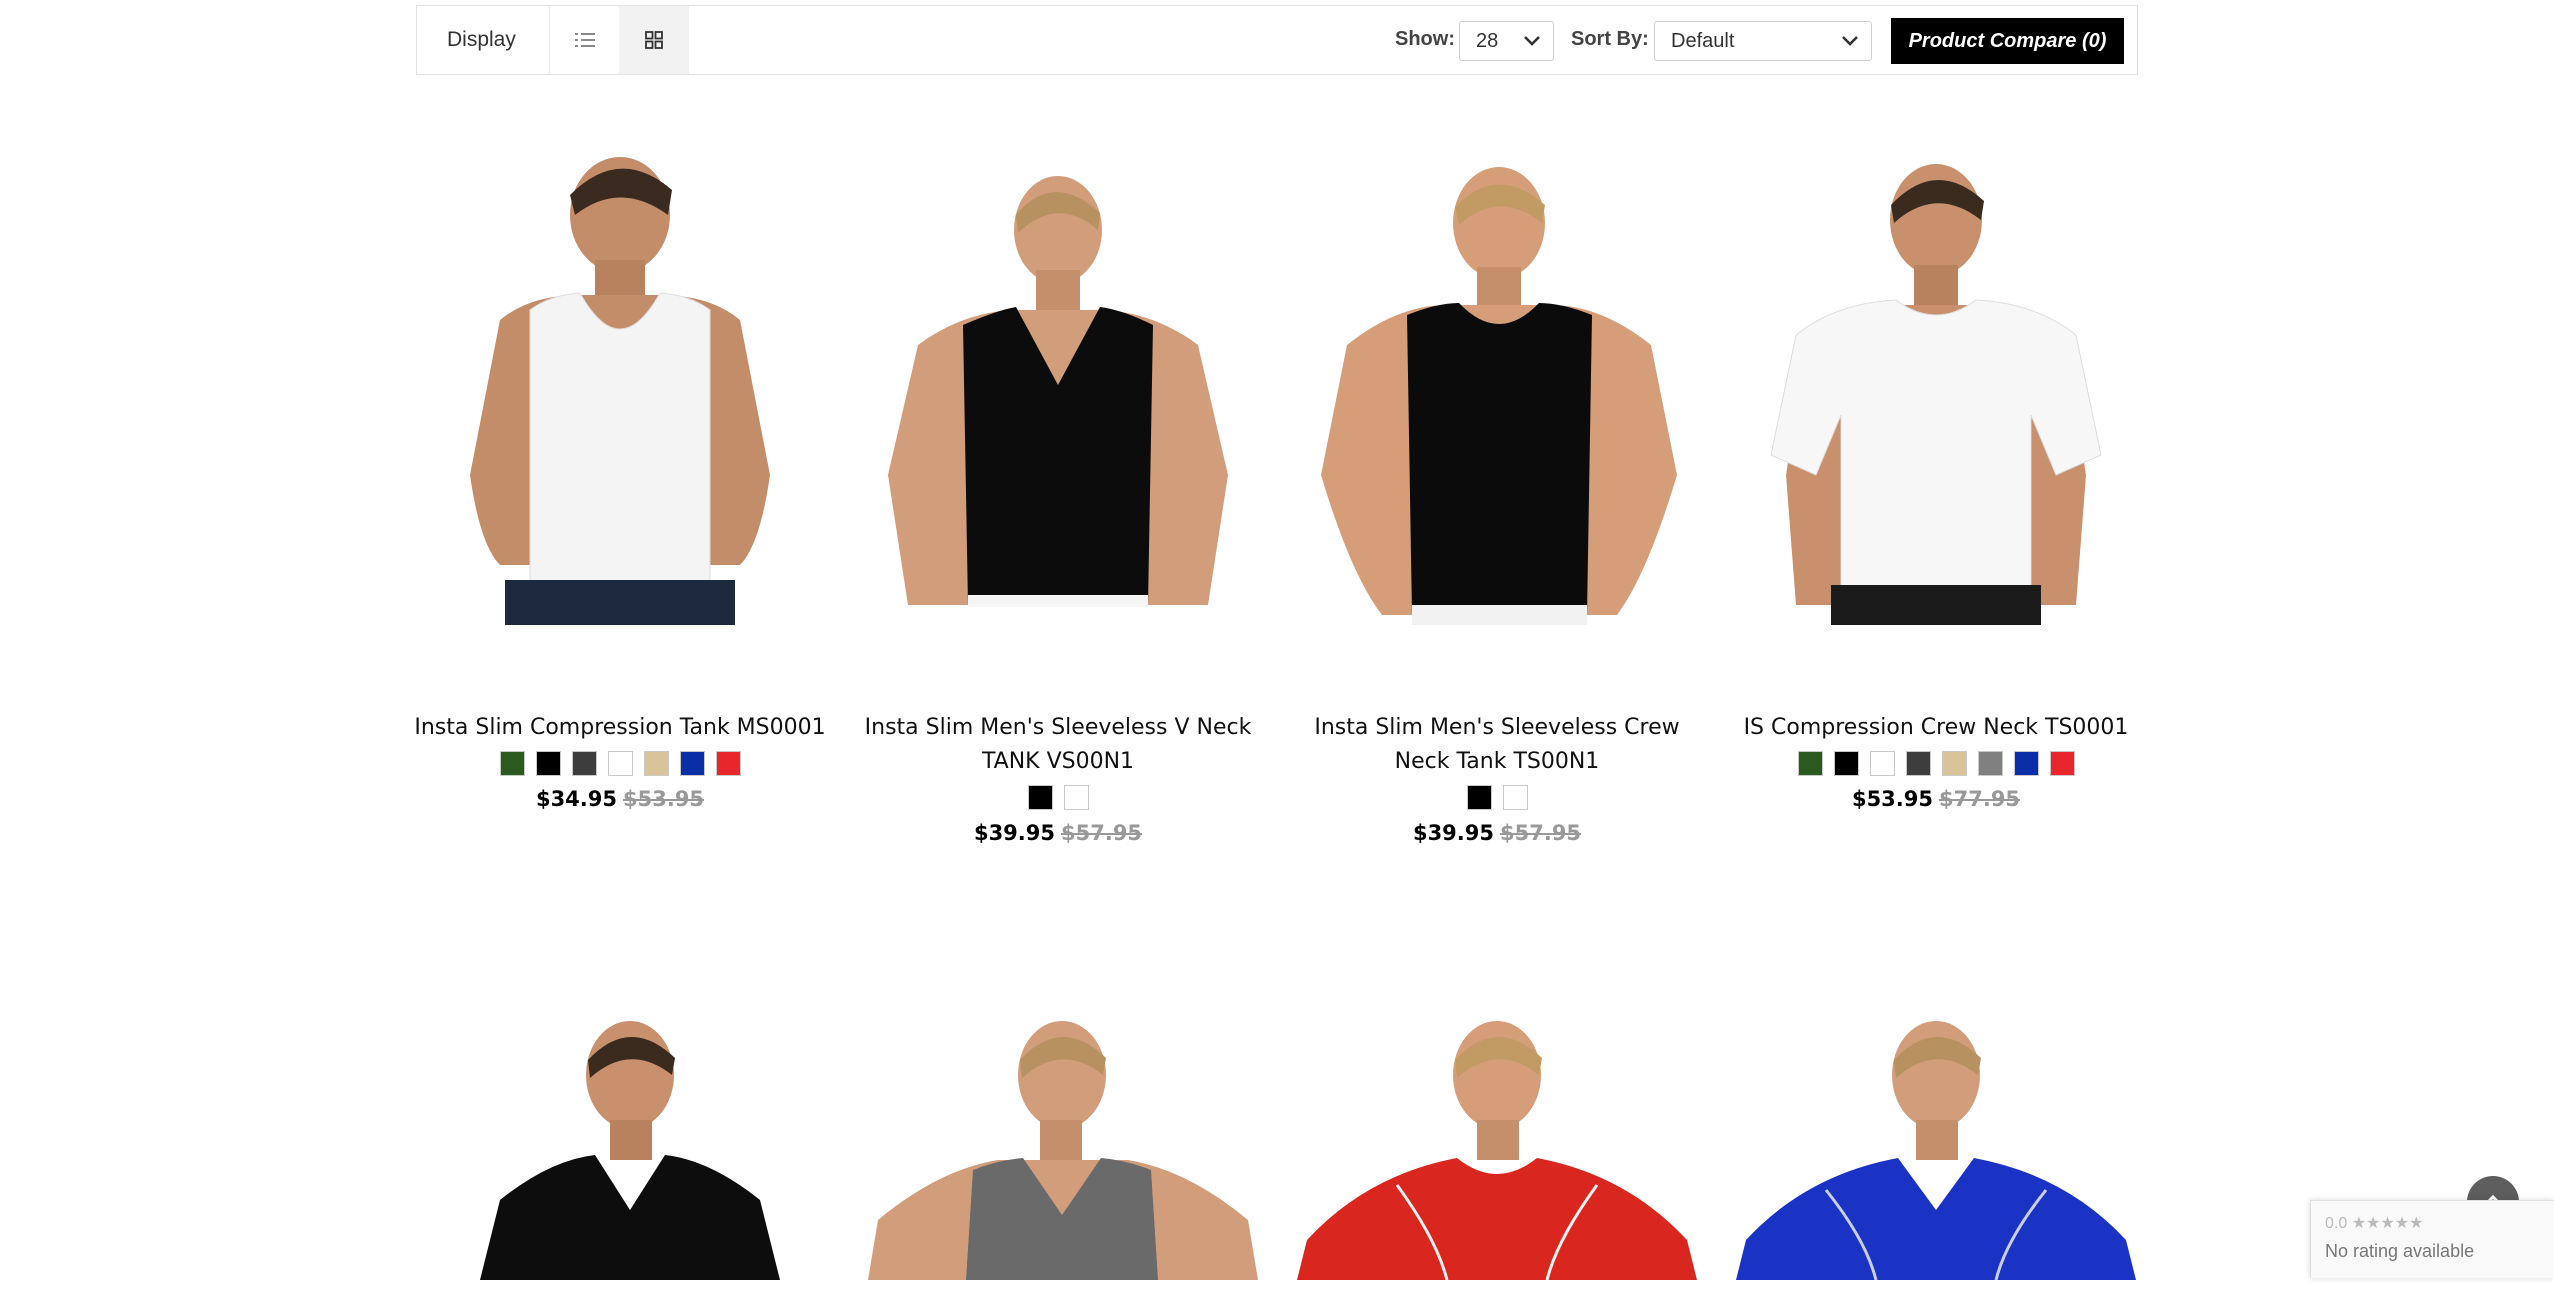  I want to click on rating-badge: 0.0 ★★★★★ No rating available, so click(2432, 1239).